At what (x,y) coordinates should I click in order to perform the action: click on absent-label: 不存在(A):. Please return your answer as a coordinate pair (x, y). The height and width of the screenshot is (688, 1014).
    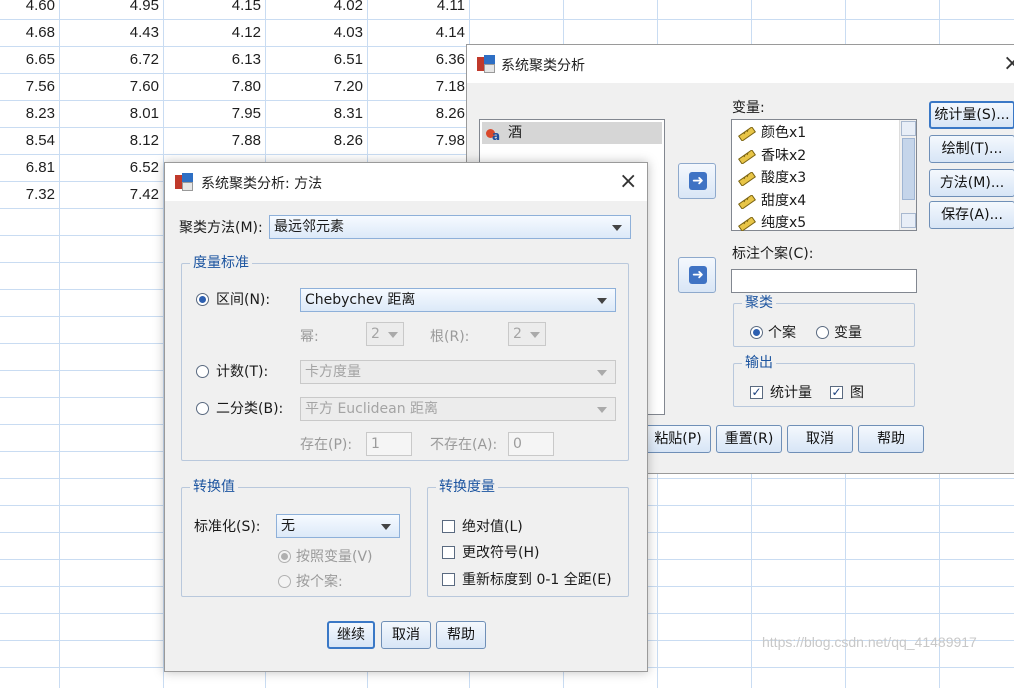
    Looking at the image, I should click on (464, 445).